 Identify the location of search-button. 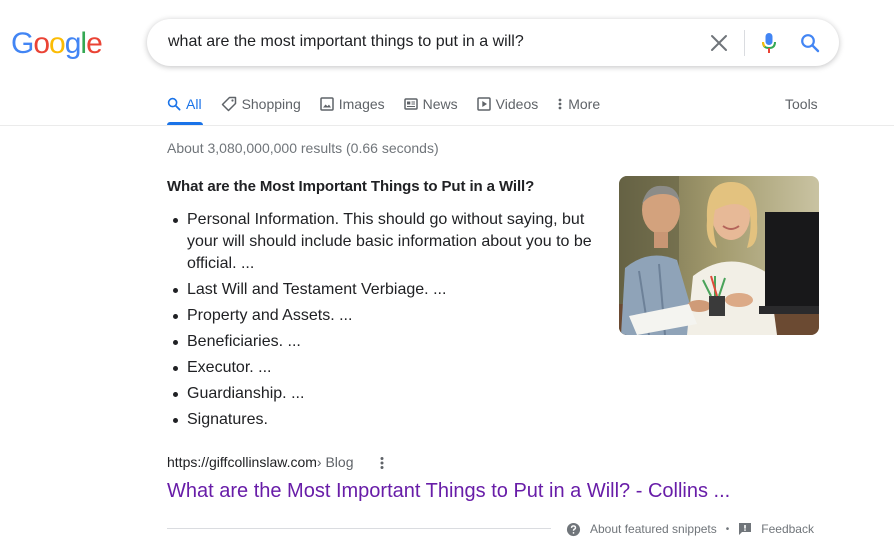
(810, 43).